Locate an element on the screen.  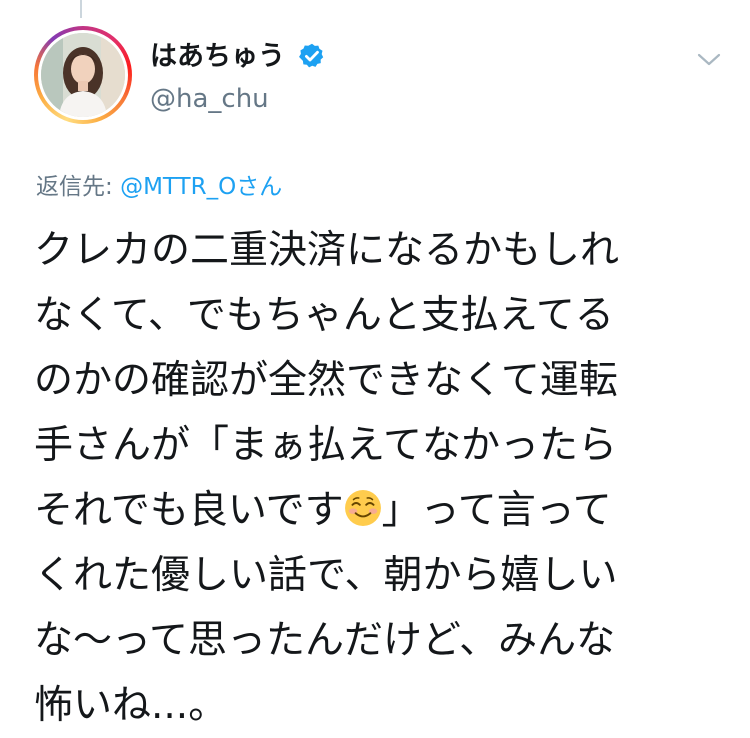
tweet-text-line: なくて、でもちゃんと支払えてる is located at coordinates (324, 315).